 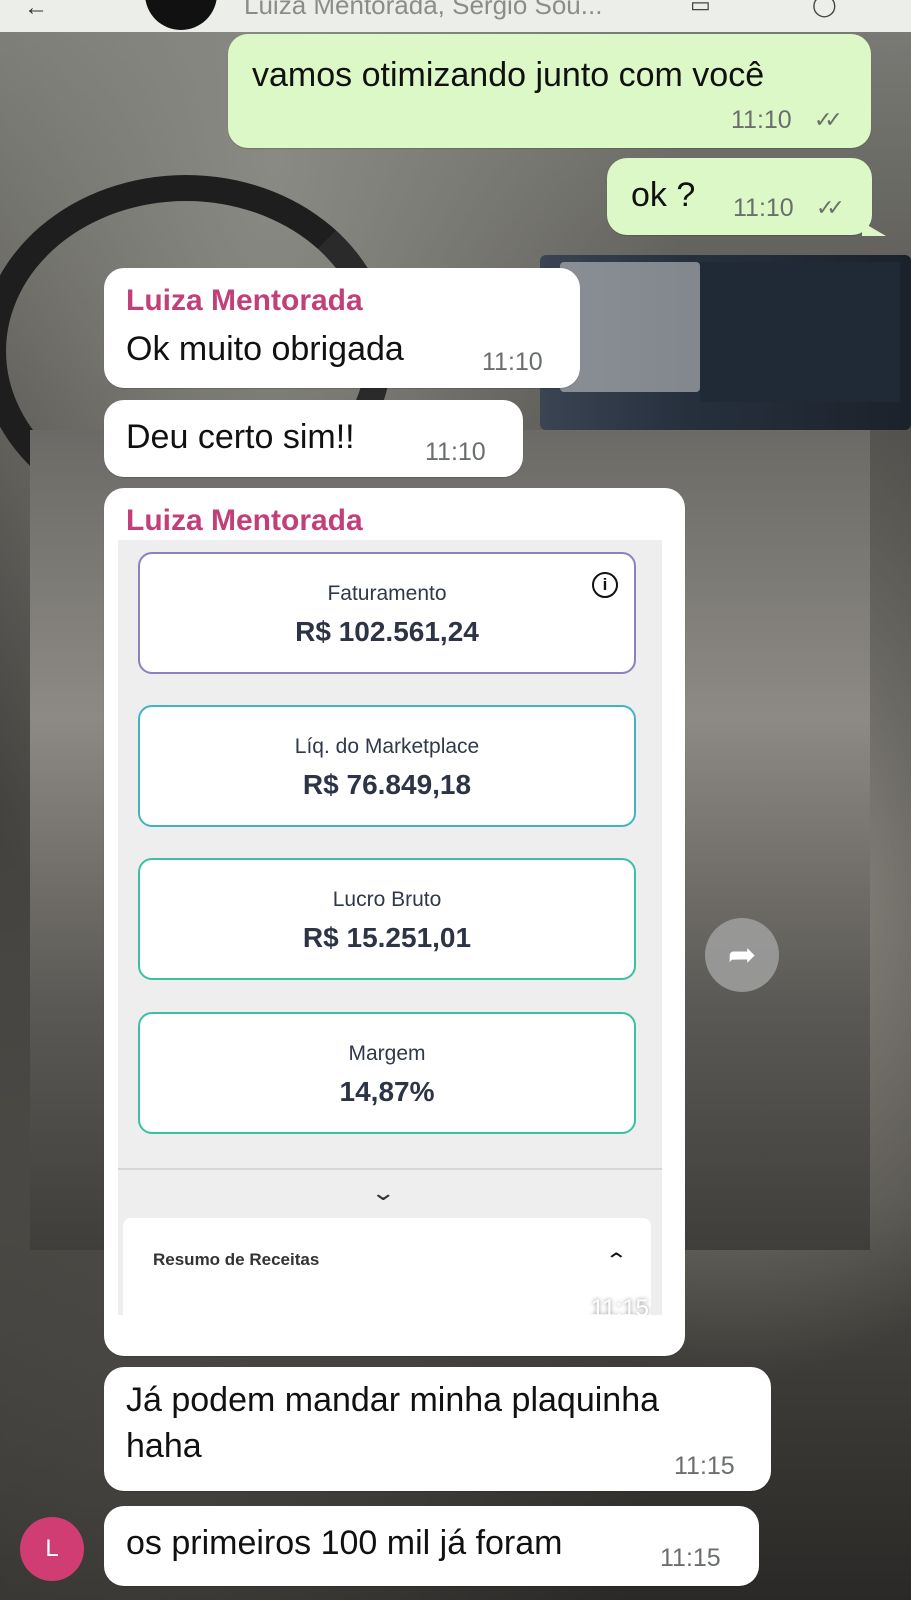 I want to click on chevron-up-icon: ⌃, so click(x=616, y=1261).